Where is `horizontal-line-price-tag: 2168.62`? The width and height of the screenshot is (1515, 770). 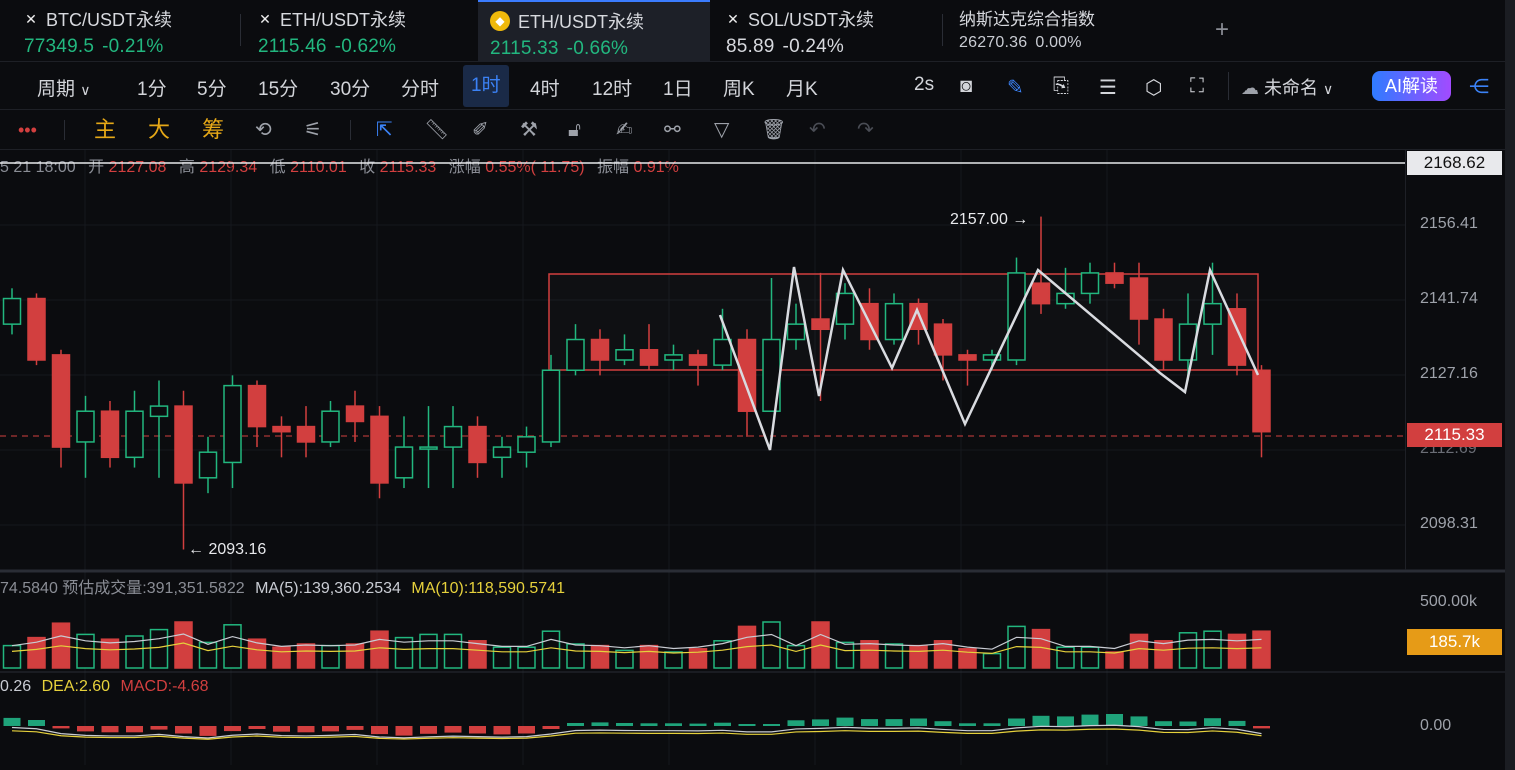
horizontal-line-price-tag: 2168.62 is located at coordinates (1454, 163).